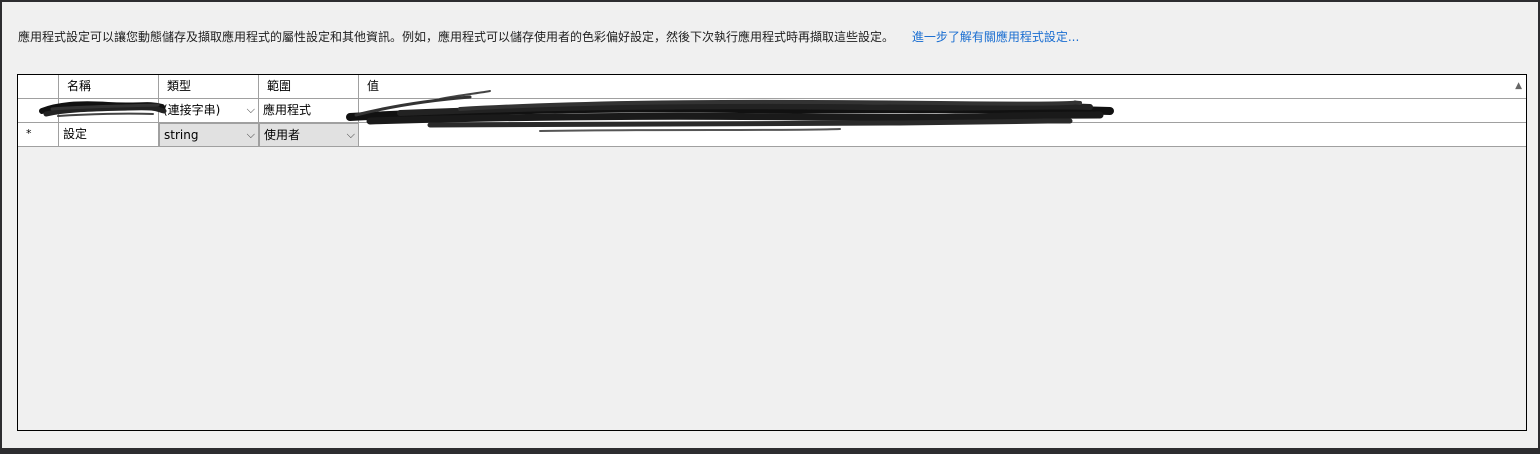 The height and width of the screenshot is (454, 1540). I want to click on new-row-marker: *, so click(38, 135).